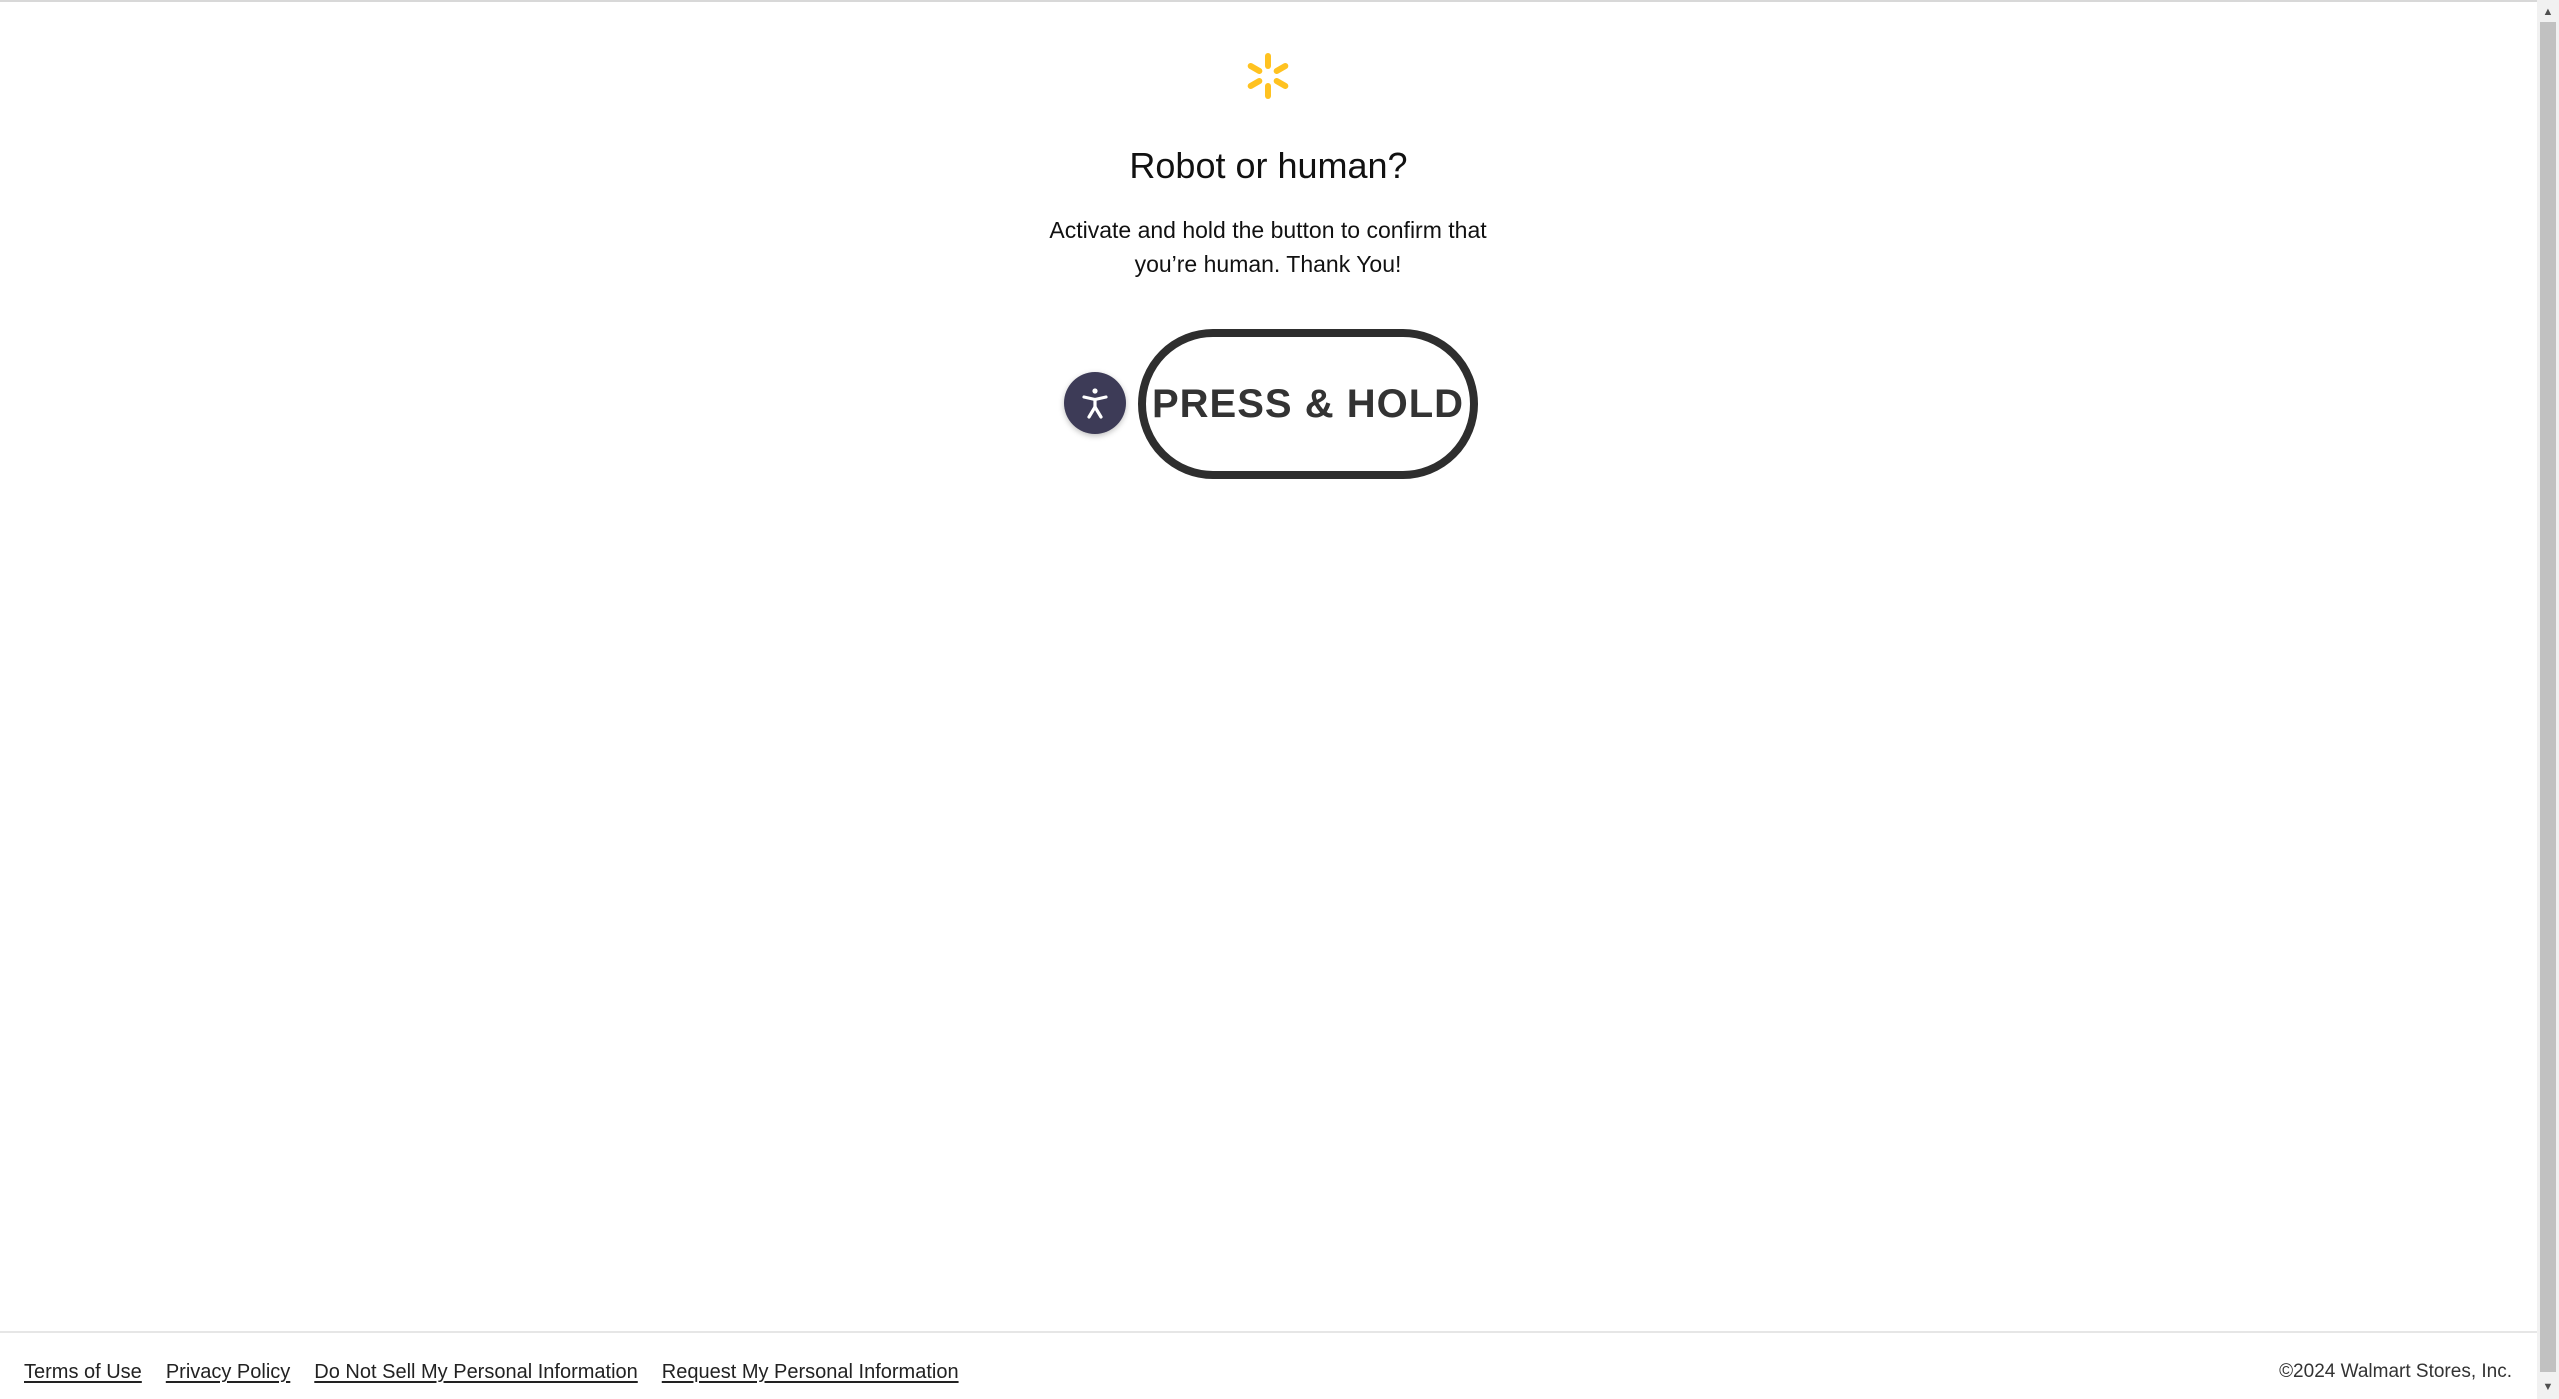  I want to click on scrollbar-thumb, so click(2548, 697).